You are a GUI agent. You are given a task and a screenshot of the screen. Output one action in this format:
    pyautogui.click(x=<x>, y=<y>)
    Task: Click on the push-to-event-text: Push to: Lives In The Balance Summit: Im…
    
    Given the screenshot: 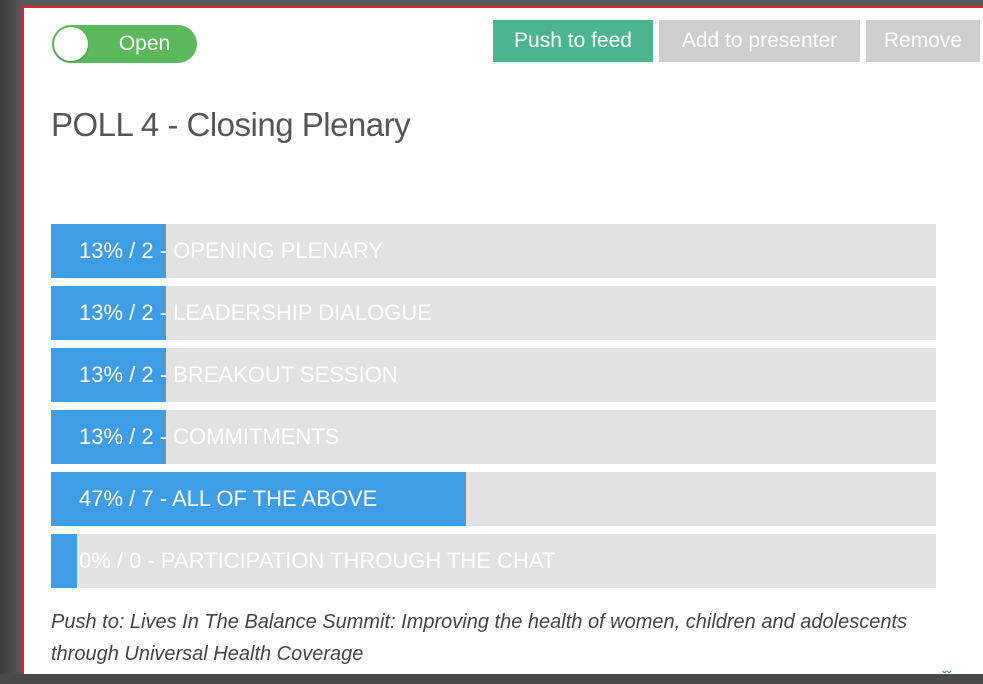 What is the action you would take?
    pyautogui.click(x=479, y=638)
    